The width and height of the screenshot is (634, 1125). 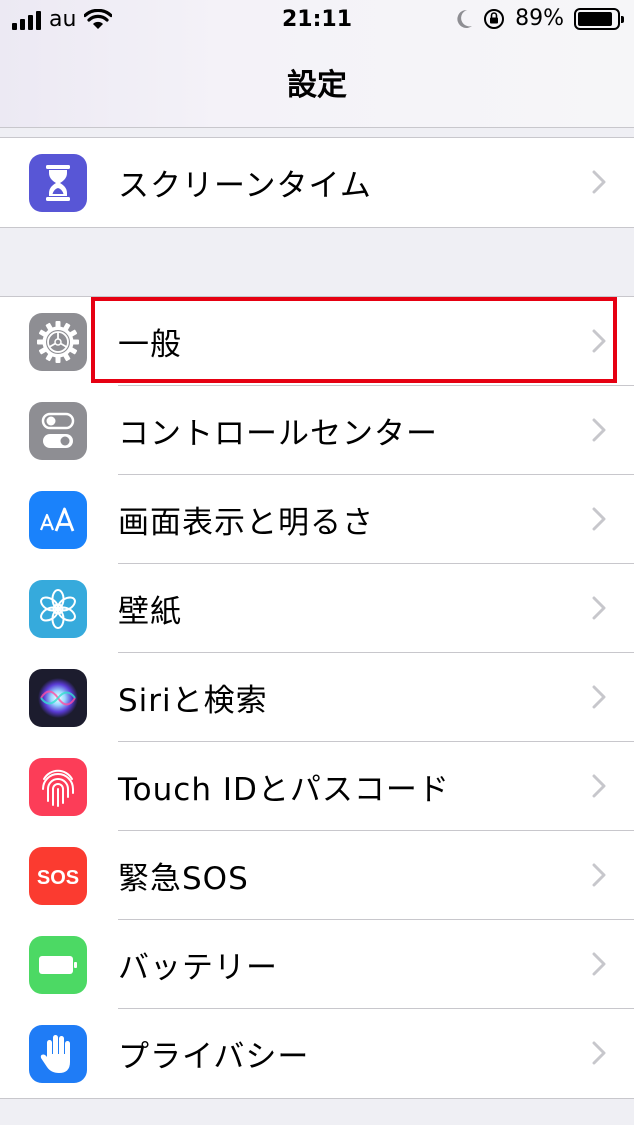 What do you see at coordinates (58, 182) in the screenshot?
I see `hourglass-icon` at bounding box center [58, 182].